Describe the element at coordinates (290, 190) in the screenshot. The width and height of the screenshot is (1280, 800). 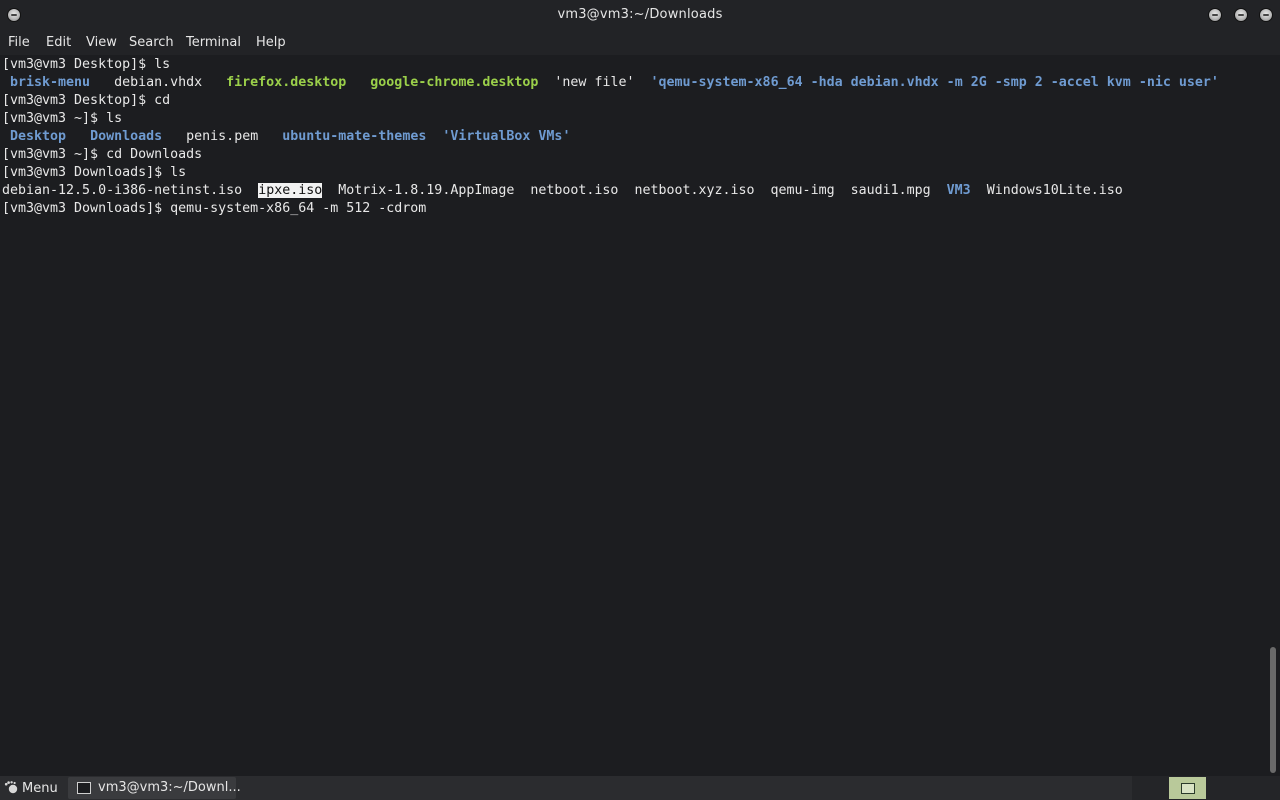
I see `selected-text: ipxe.iso` at that location.